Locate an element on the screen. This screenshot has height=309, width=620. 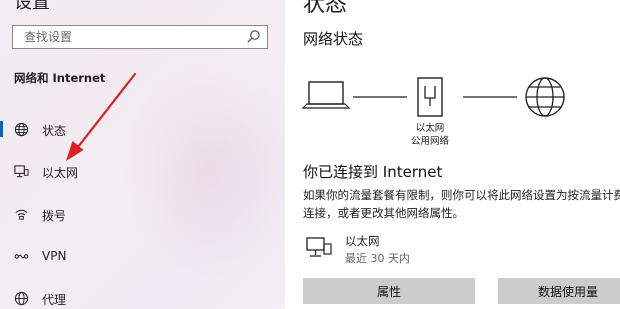
search-box is located at coordinates (140, 37).